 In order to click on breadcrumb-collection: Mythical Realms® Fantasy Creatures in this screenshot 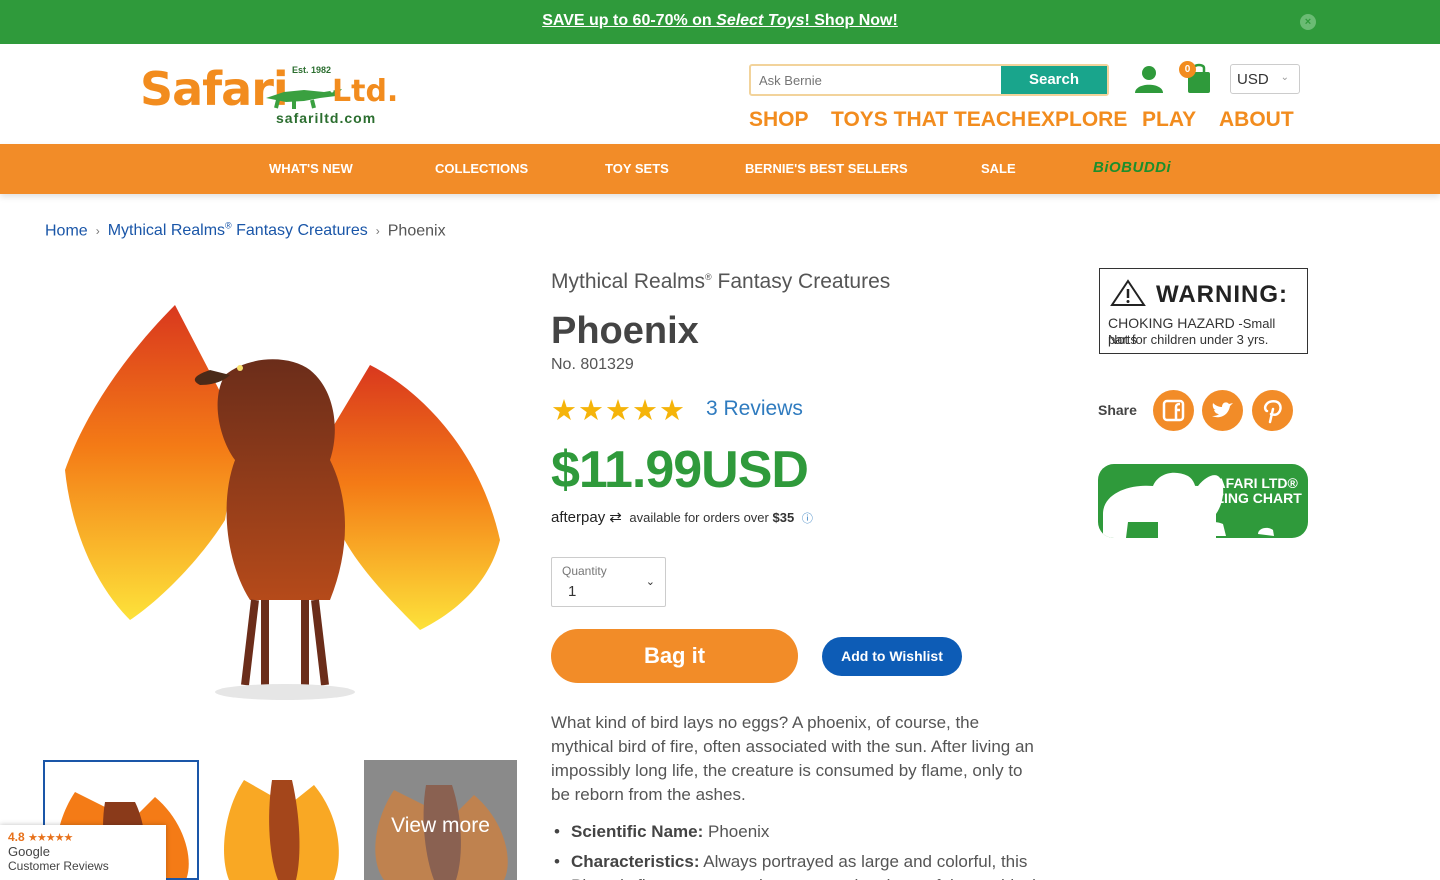, I will do `click(237, 230)`.